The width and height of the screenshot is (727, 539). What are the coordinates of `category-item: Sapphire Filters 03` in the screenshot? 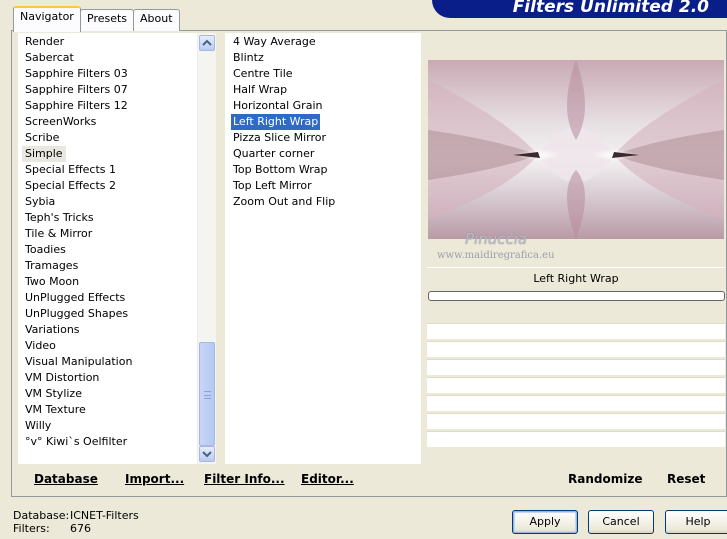 It's located at (76, 74).